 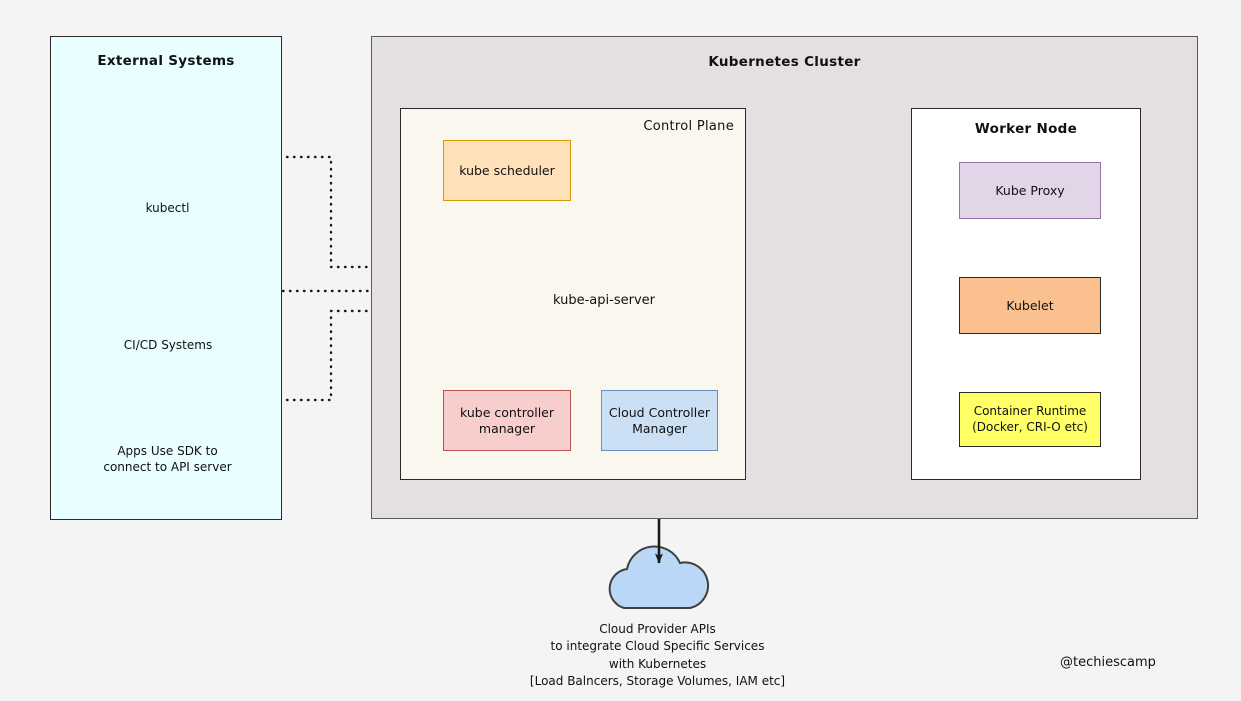 What do you see at coordinates (784, 62) in the screenshot?
I see `kubernetes-cluster-title: Kubernetes Cluster` at bounding box center [784, 62].